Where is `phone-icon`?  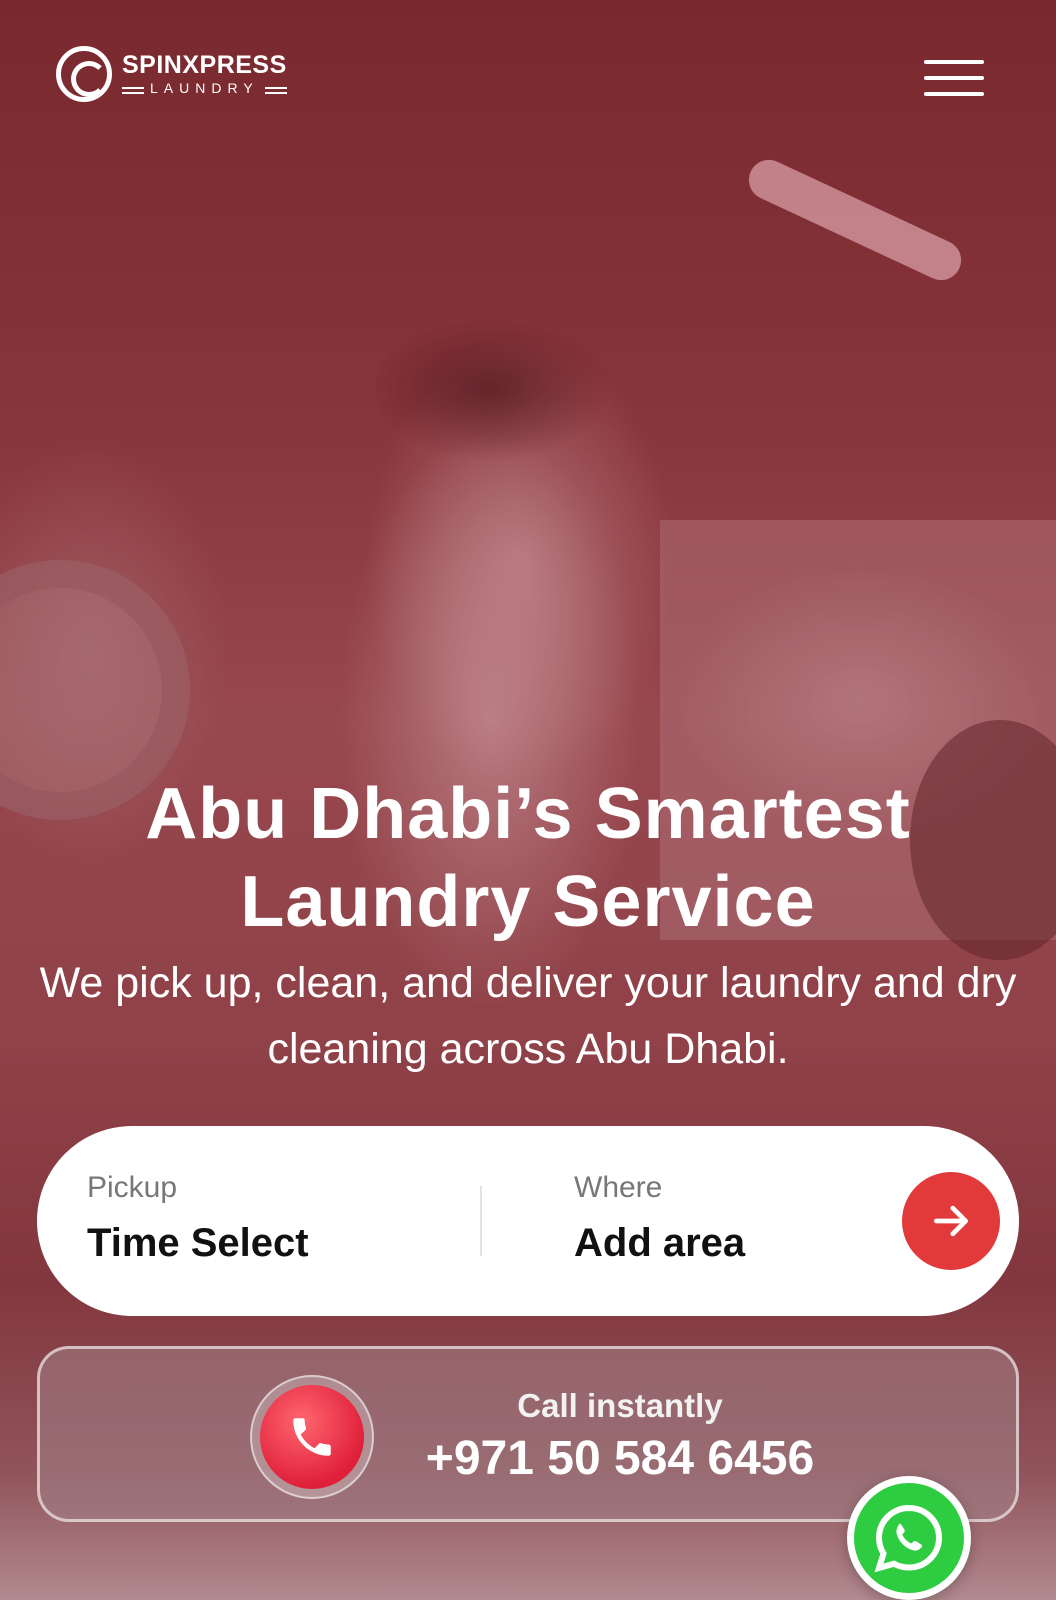
phone-icon is located at coordinates (312, 1437).